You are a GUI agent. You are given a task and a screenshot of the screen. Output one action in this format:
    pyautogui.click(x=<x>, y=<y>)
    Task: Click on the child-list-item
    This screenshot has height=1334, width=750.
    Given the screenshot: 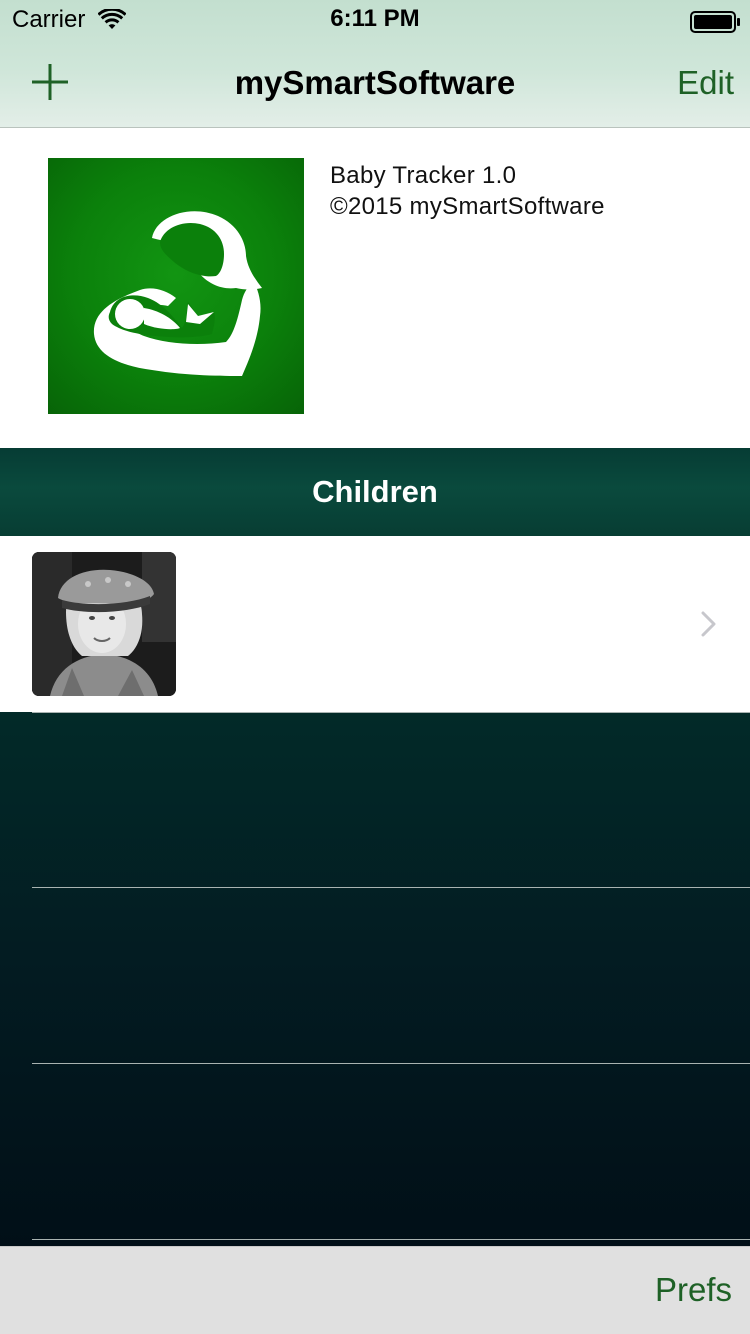 What is the action you would take?
    pyautogui.click(x=375, y=624)
    